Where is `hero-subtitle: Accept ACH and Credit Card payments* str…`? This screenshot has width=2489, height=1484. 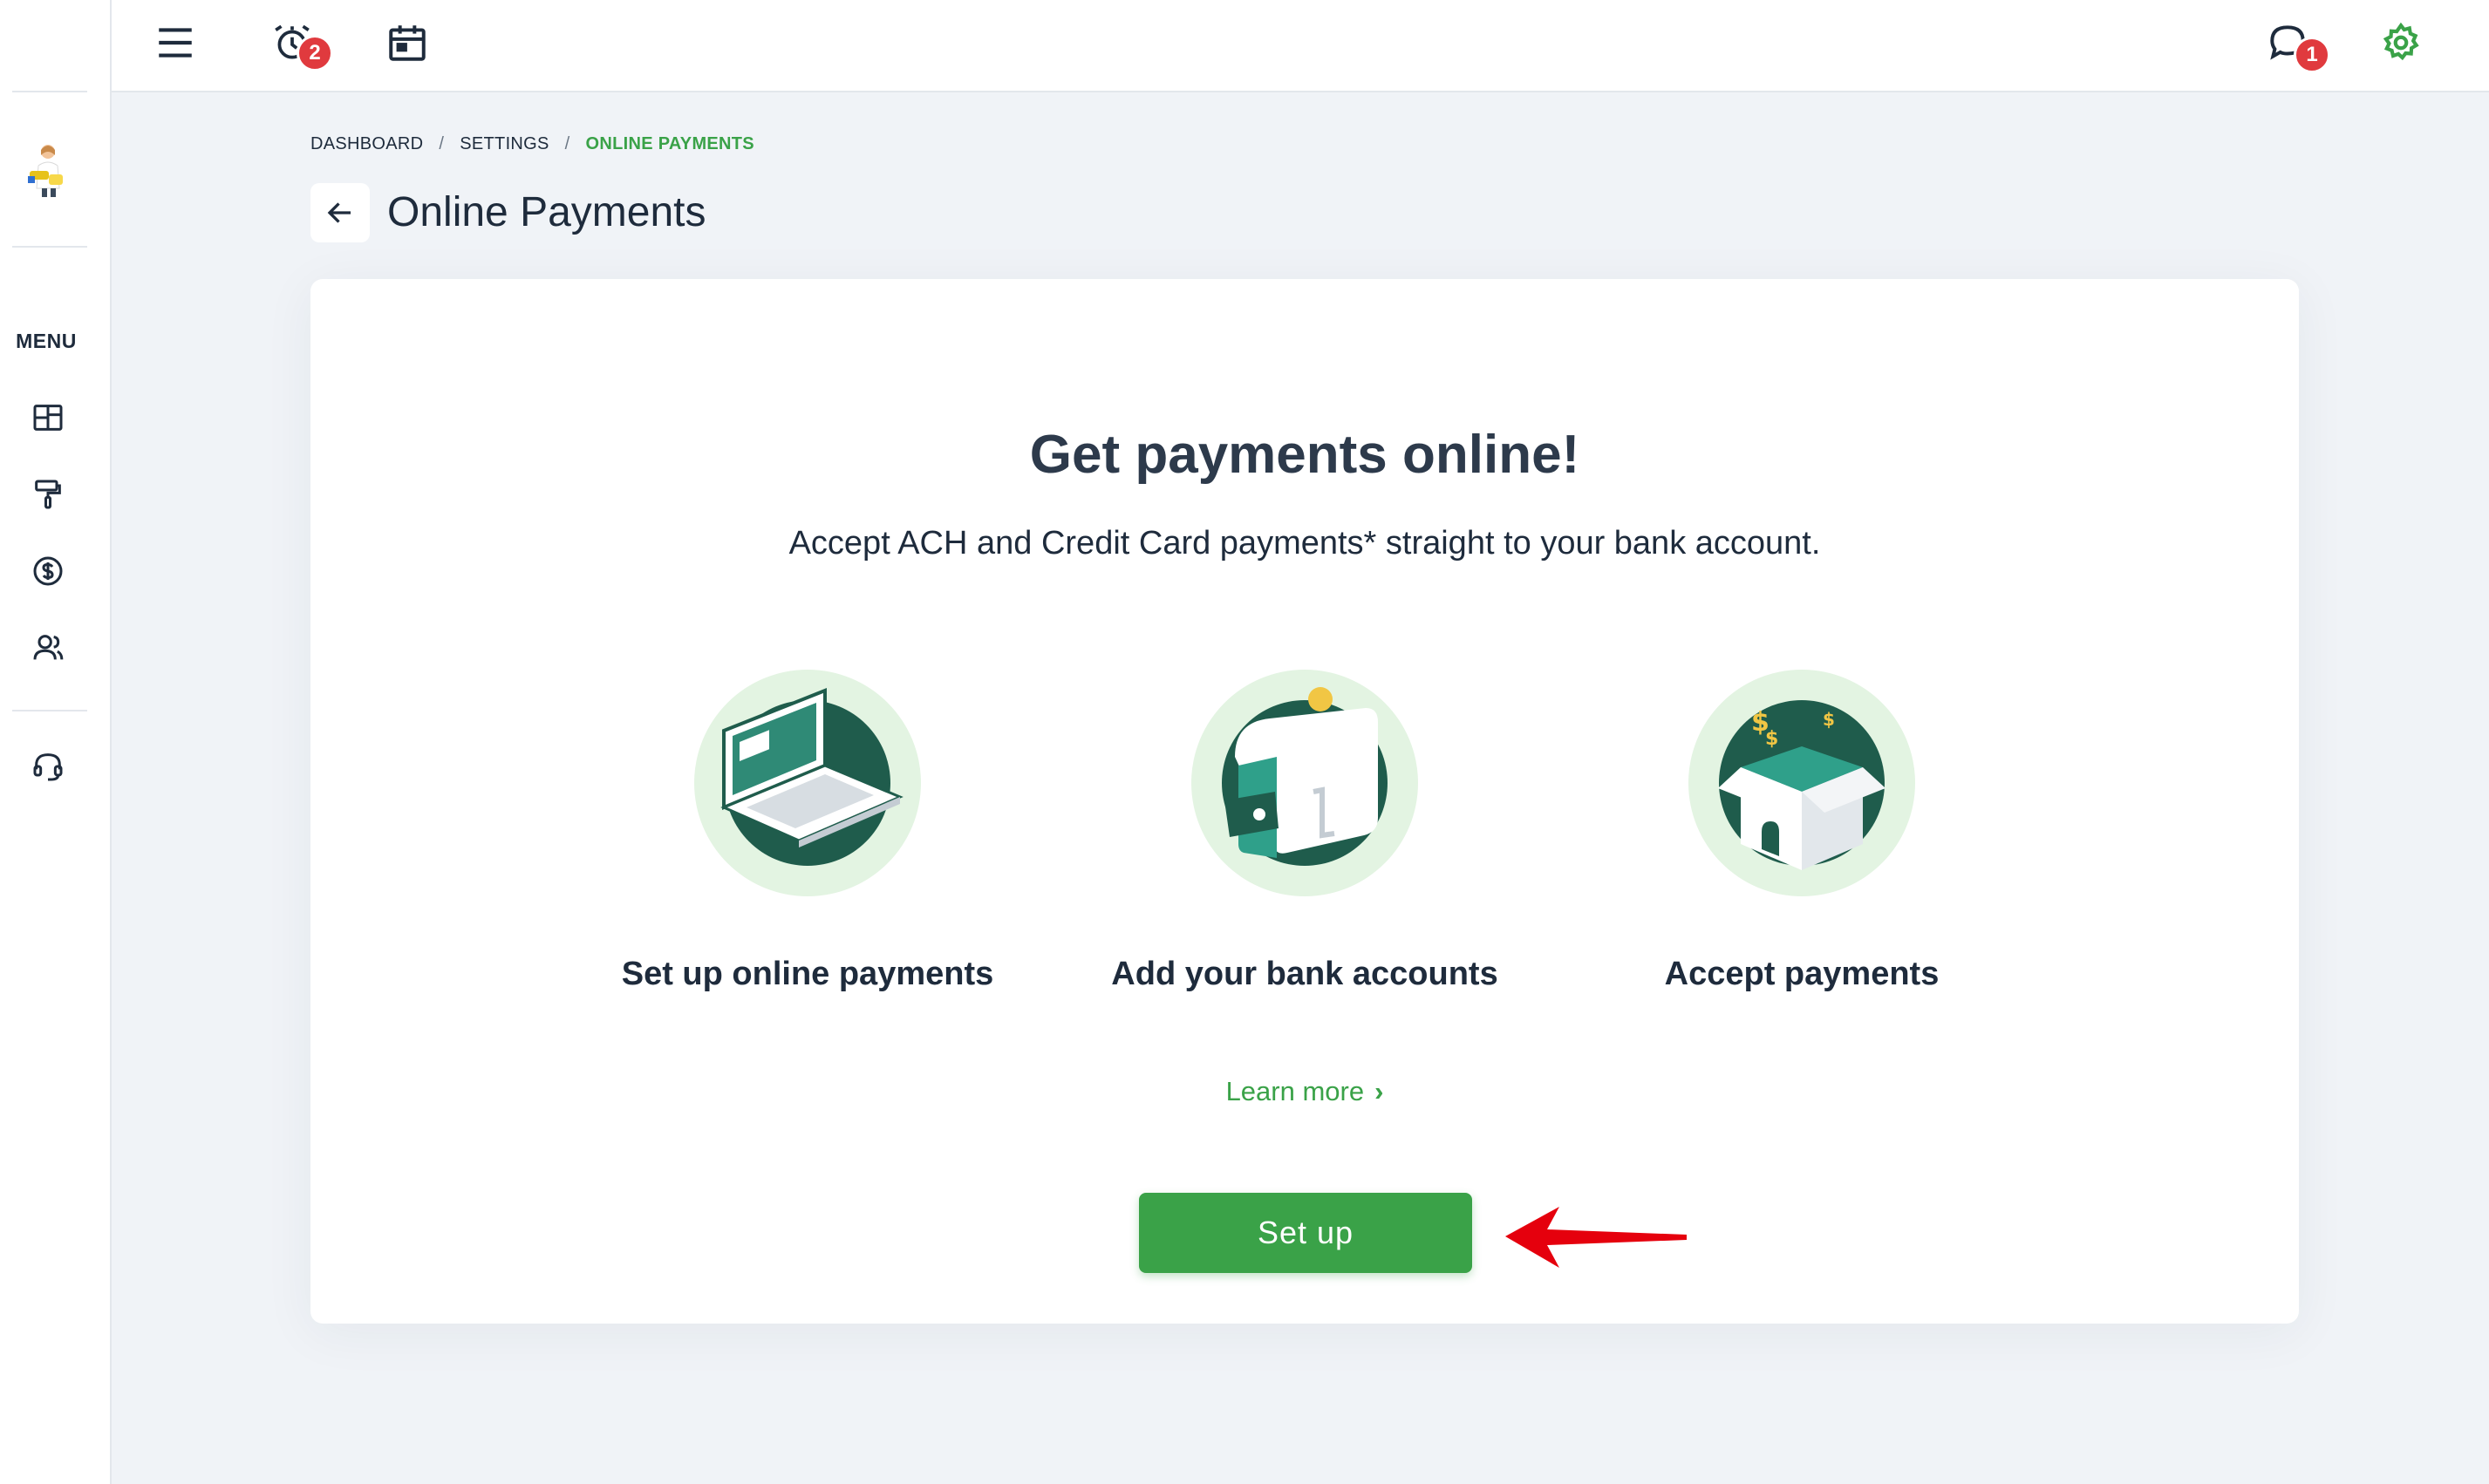
hero-subtitle: Accept ACH and Credit Card payments* str… is located at coordinates (1304, 543).